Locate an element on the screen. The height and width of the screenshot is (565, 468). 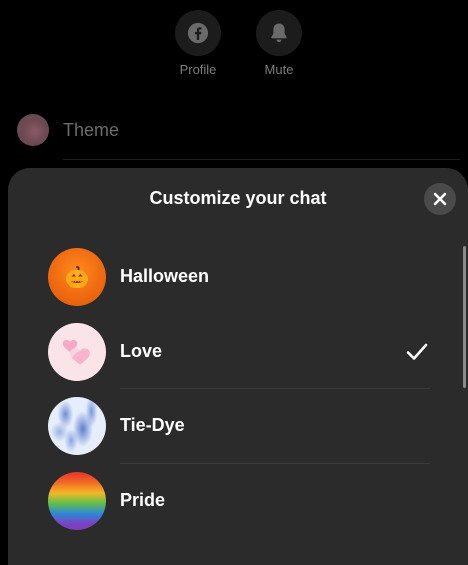
theme-option-love: Love is located at coordinates (233, 352).